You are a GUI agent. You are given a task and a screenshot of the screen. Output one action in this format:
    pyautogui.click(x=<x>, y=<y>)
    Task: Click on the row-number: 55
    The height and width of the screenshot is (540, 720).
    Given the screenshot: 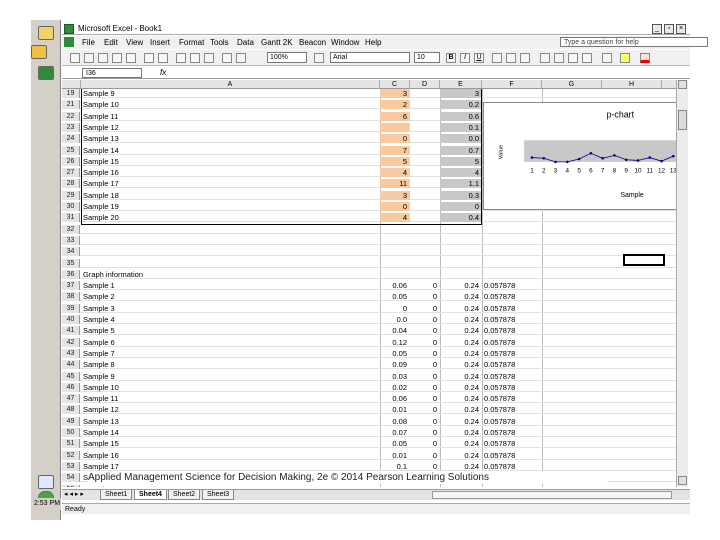 What is the action you would take?
    pyautogui.click(x=71, y=485)
    